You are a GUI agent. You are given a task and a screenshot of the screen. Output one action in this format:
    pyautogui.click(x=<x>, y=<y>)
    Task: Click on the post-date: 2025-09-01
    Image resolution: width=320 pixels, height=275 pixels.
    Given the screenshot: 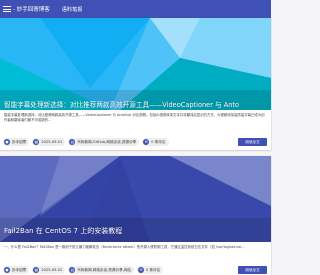 What is the action you would take?
    pyautogui.click(x=52, y=142)
    